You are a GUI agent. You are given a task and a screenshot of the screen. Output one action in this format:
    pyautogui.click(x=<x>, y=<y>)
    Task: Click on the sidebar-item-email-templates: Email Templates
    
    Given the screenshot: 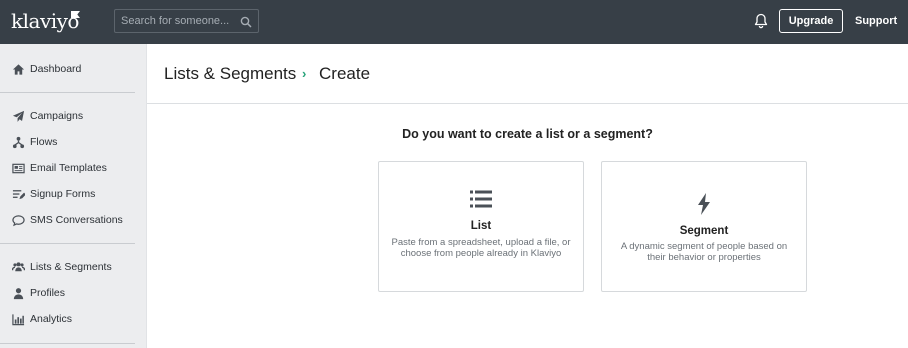 What is the action you would take?
    pyautogui.click(x=59, y=168)
    